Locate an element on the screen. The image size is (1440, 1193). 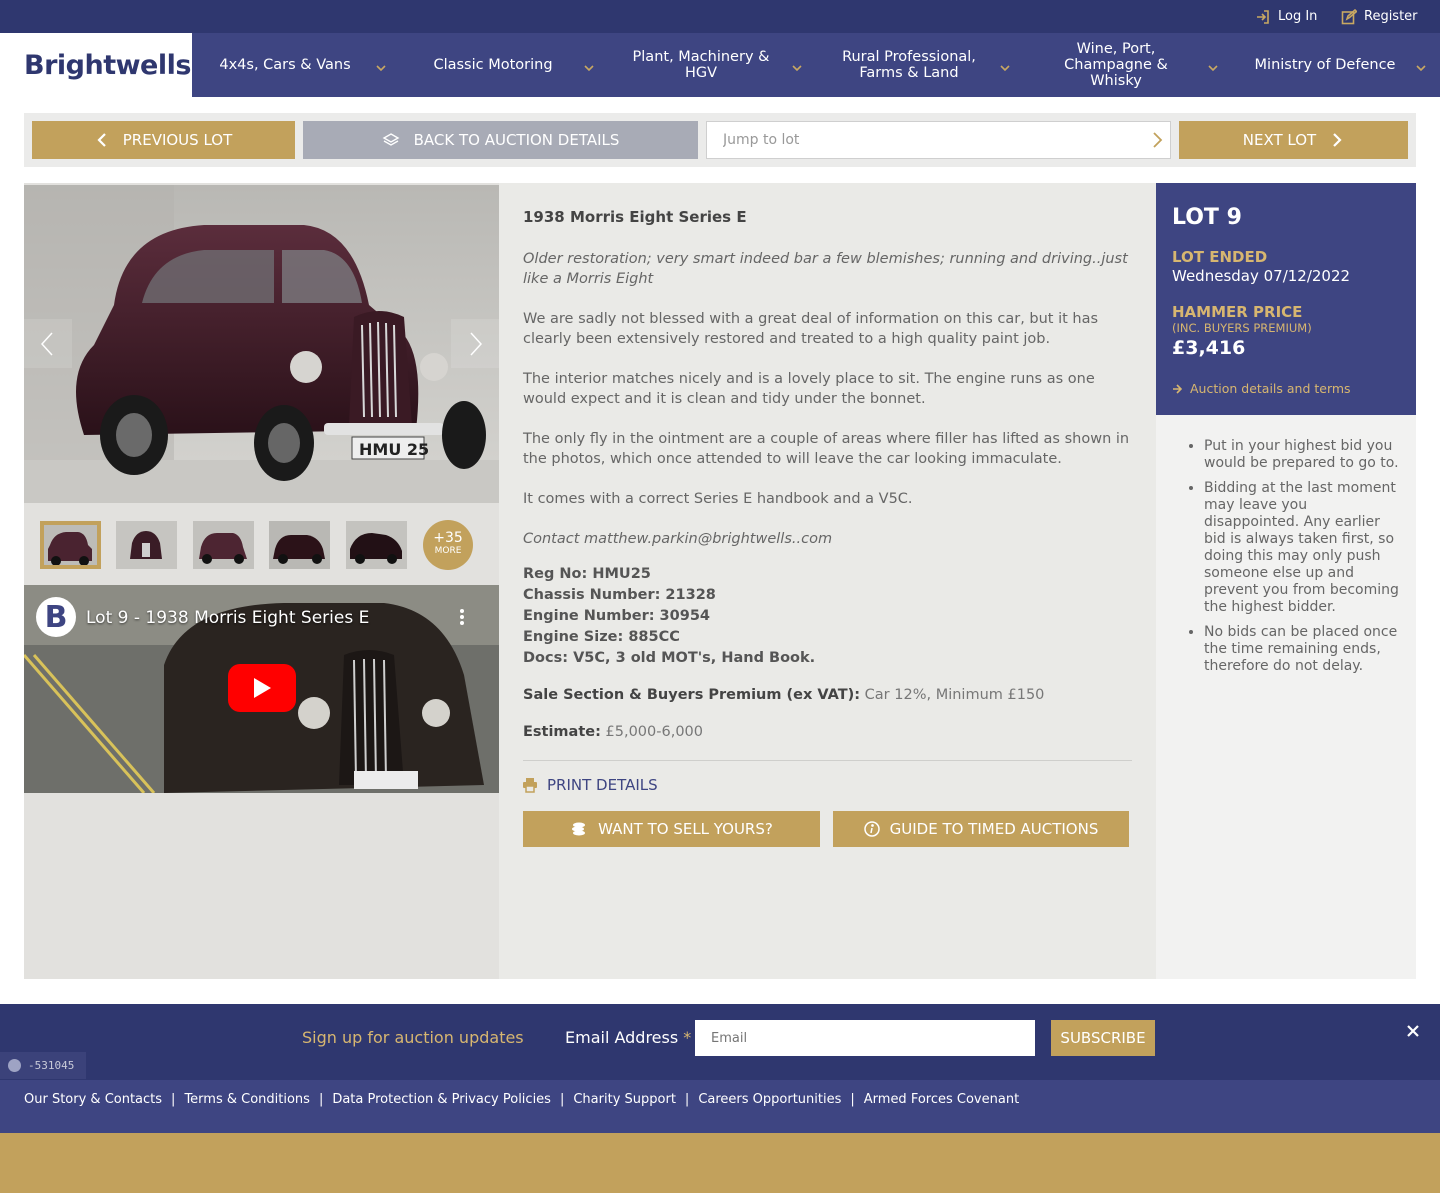
spec-reg-number: Reg No: HMU25 is located at coordinates (587, 574).